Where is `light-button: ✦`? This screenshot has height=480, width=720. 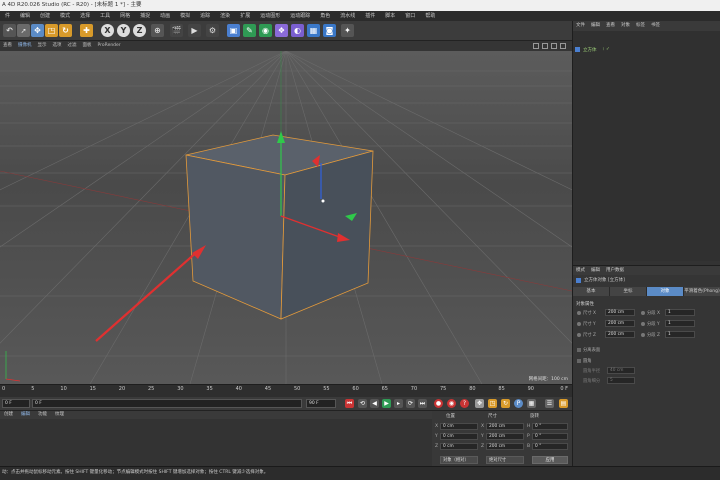
light-button: ✦ is located at coordinates (347, 30).